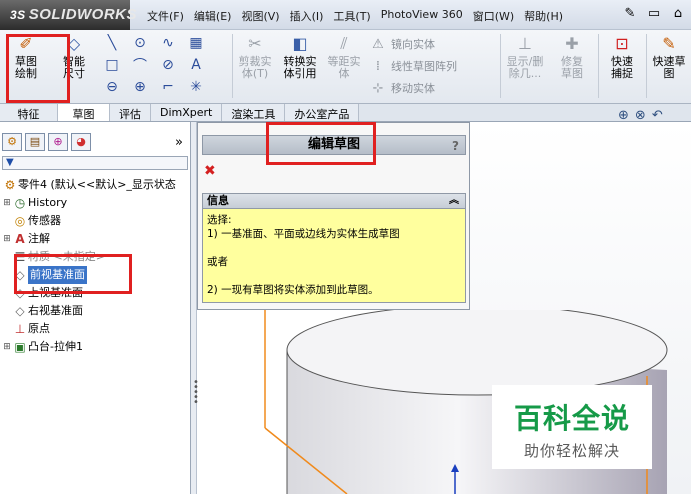 The width and height of the screenshot is (691, 494). What do you see at coordinates (29, 112) in the screenshot?
I see `tab-features: 特征` at bounding box center [29, 112].